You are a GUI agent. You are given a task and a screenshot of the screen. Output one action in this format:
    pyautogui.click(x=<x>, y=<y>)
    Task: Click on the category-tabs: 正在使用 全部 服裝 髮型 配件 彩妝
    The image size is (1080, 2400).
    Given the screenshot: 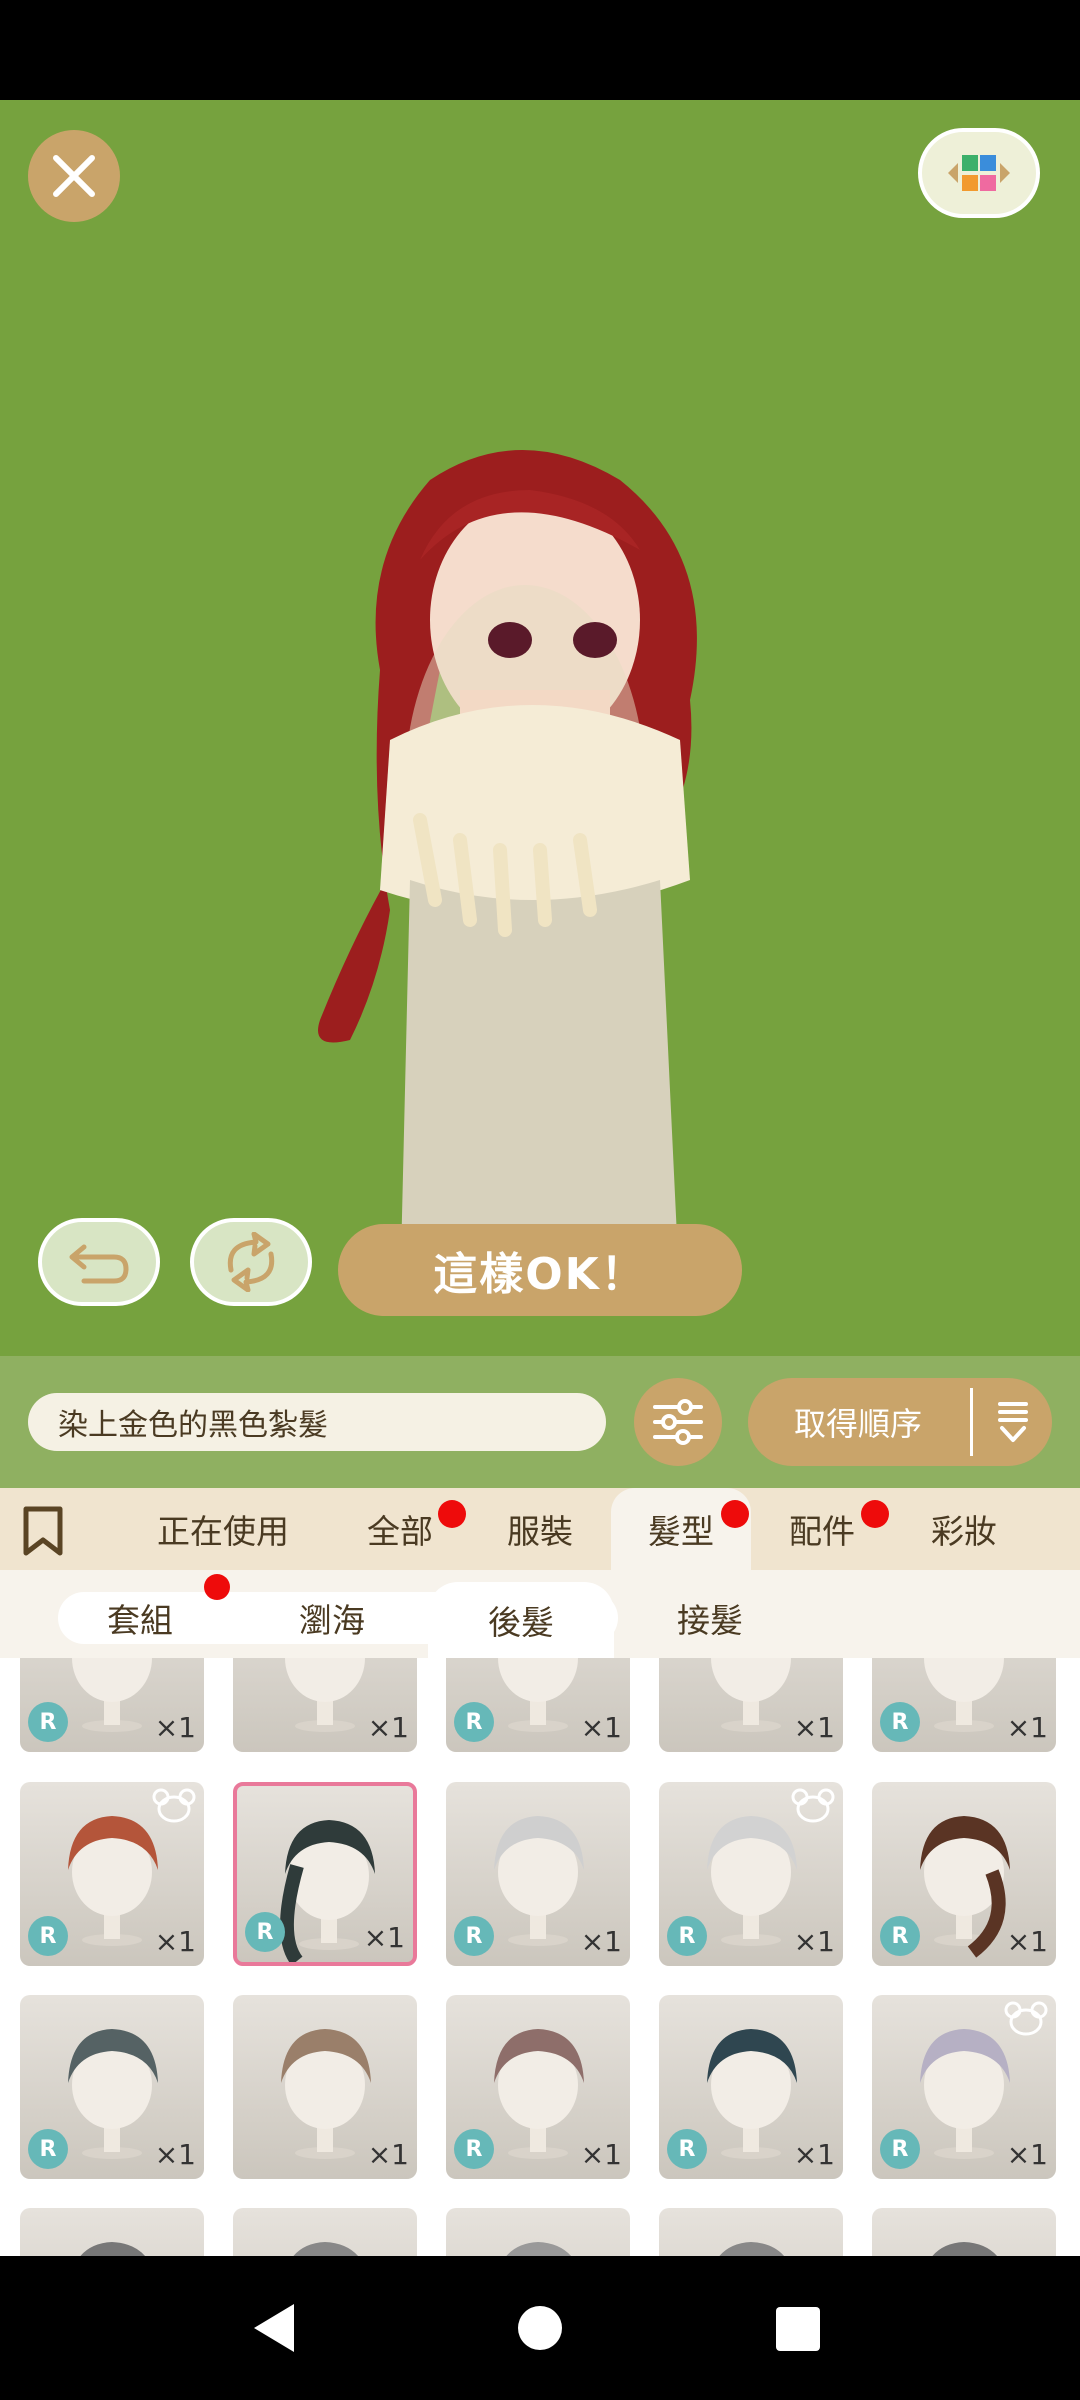 What is the action you would take?
    pyautogui.click(x=540, y=1529)
    